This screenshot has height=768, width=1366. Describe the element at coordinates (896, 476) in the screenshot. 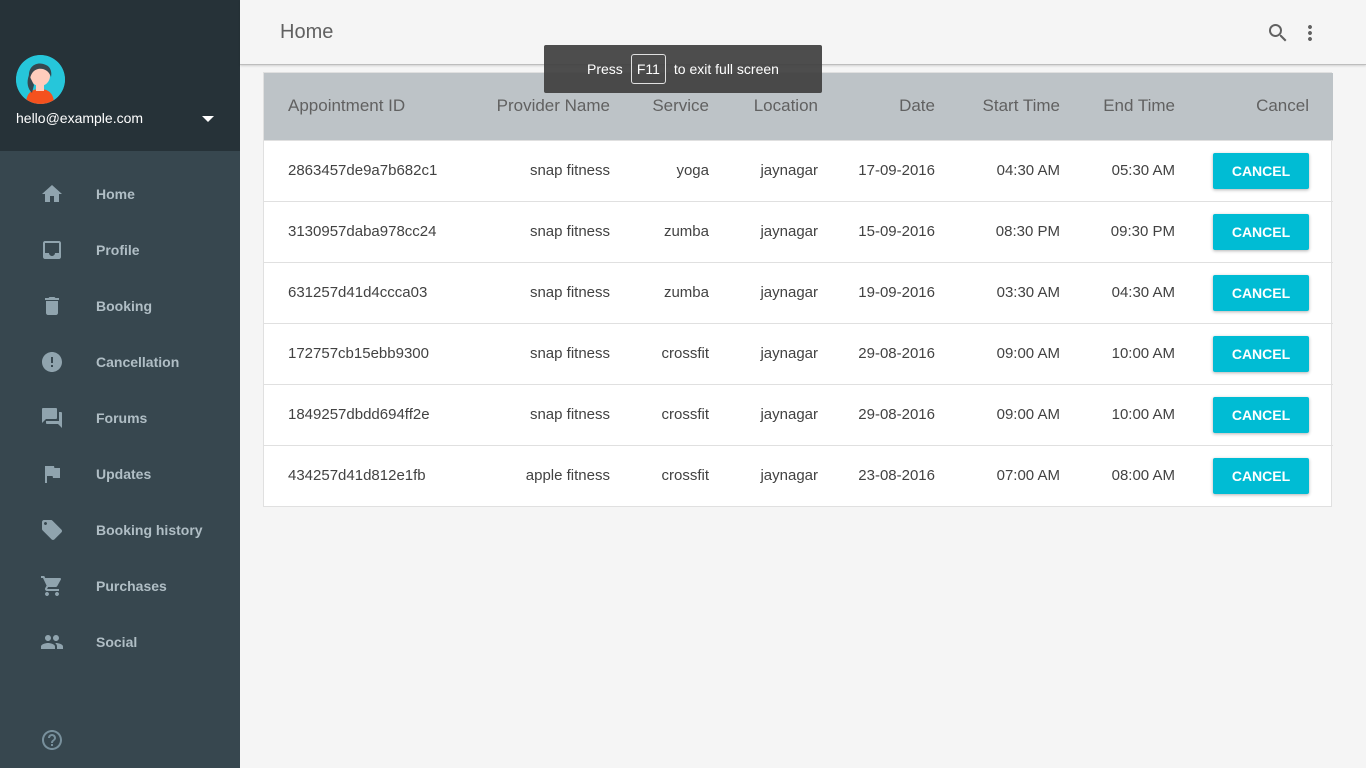

I see `date-cell: 23-08-2016` at that location.